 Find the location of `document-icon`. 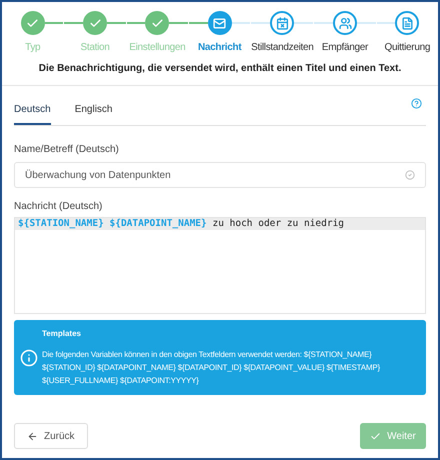

document-icon is located at coordinates (407, 23).